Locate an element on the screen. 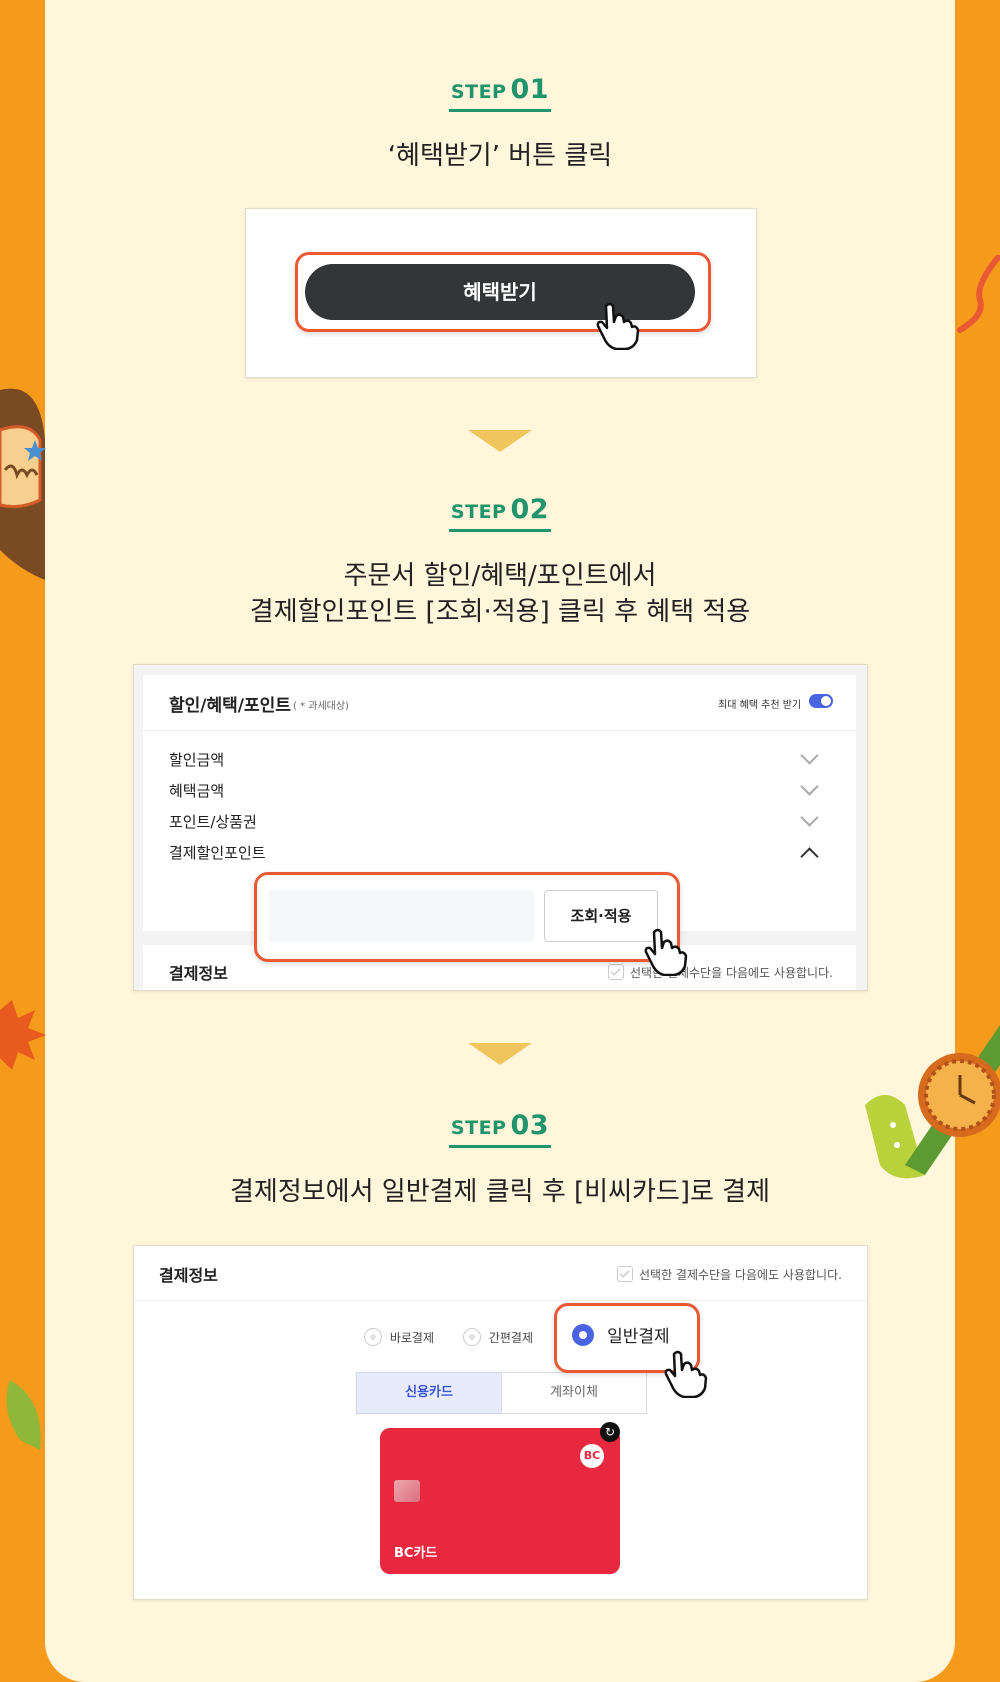 This screenshot has width=1000, height=1682. accordion-item: 포인트/상품권 is located at coordinates (499, 821).